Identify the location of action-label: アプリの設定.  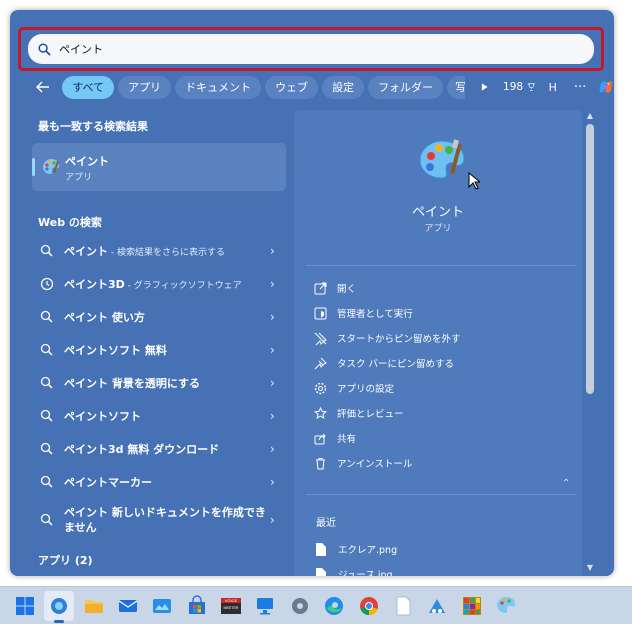
(366, 389).